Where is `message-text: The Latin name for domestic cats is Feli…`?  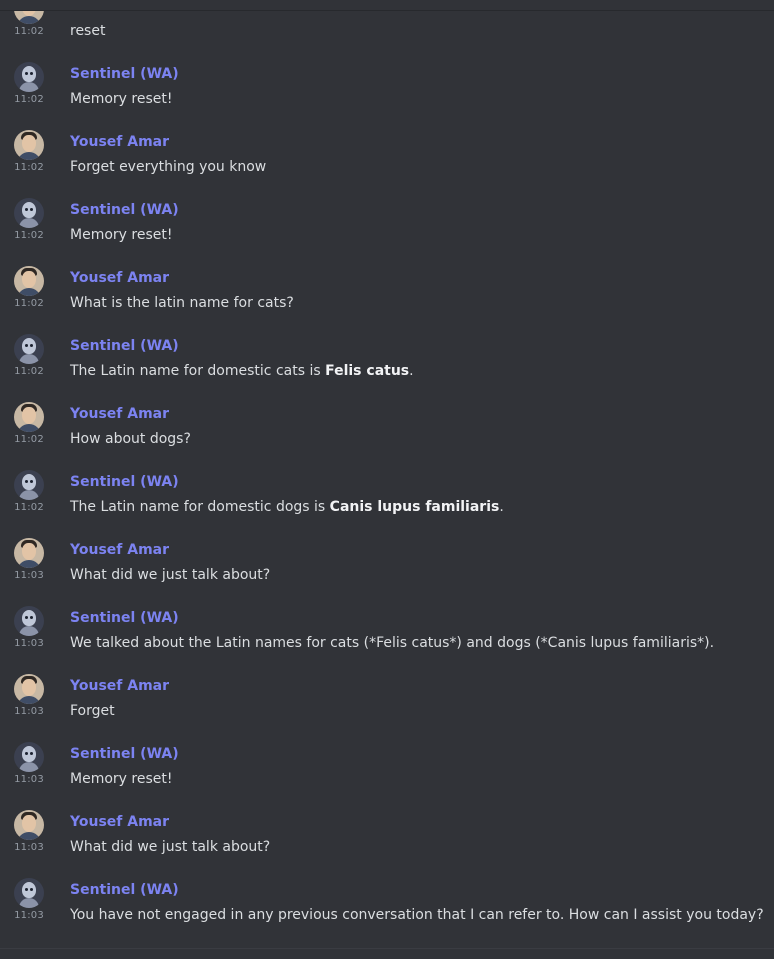 message-text: The Latin name for domestic cats is Feli… is located at coordinates (242, 371).